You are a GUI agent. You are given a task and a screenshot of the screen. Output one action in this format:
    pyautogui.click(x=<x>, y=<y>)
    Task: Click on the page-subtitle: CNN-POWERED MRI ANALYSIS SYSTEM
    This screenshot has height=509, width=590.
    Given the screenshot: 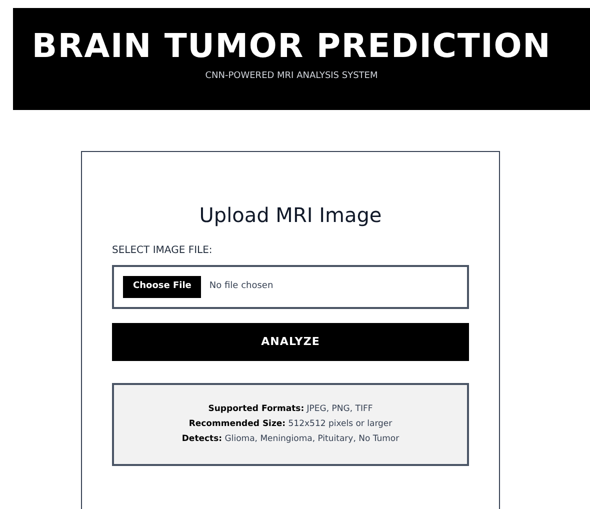 What is the action you would take?
    pyautogui.click(x=291, y=76)
    